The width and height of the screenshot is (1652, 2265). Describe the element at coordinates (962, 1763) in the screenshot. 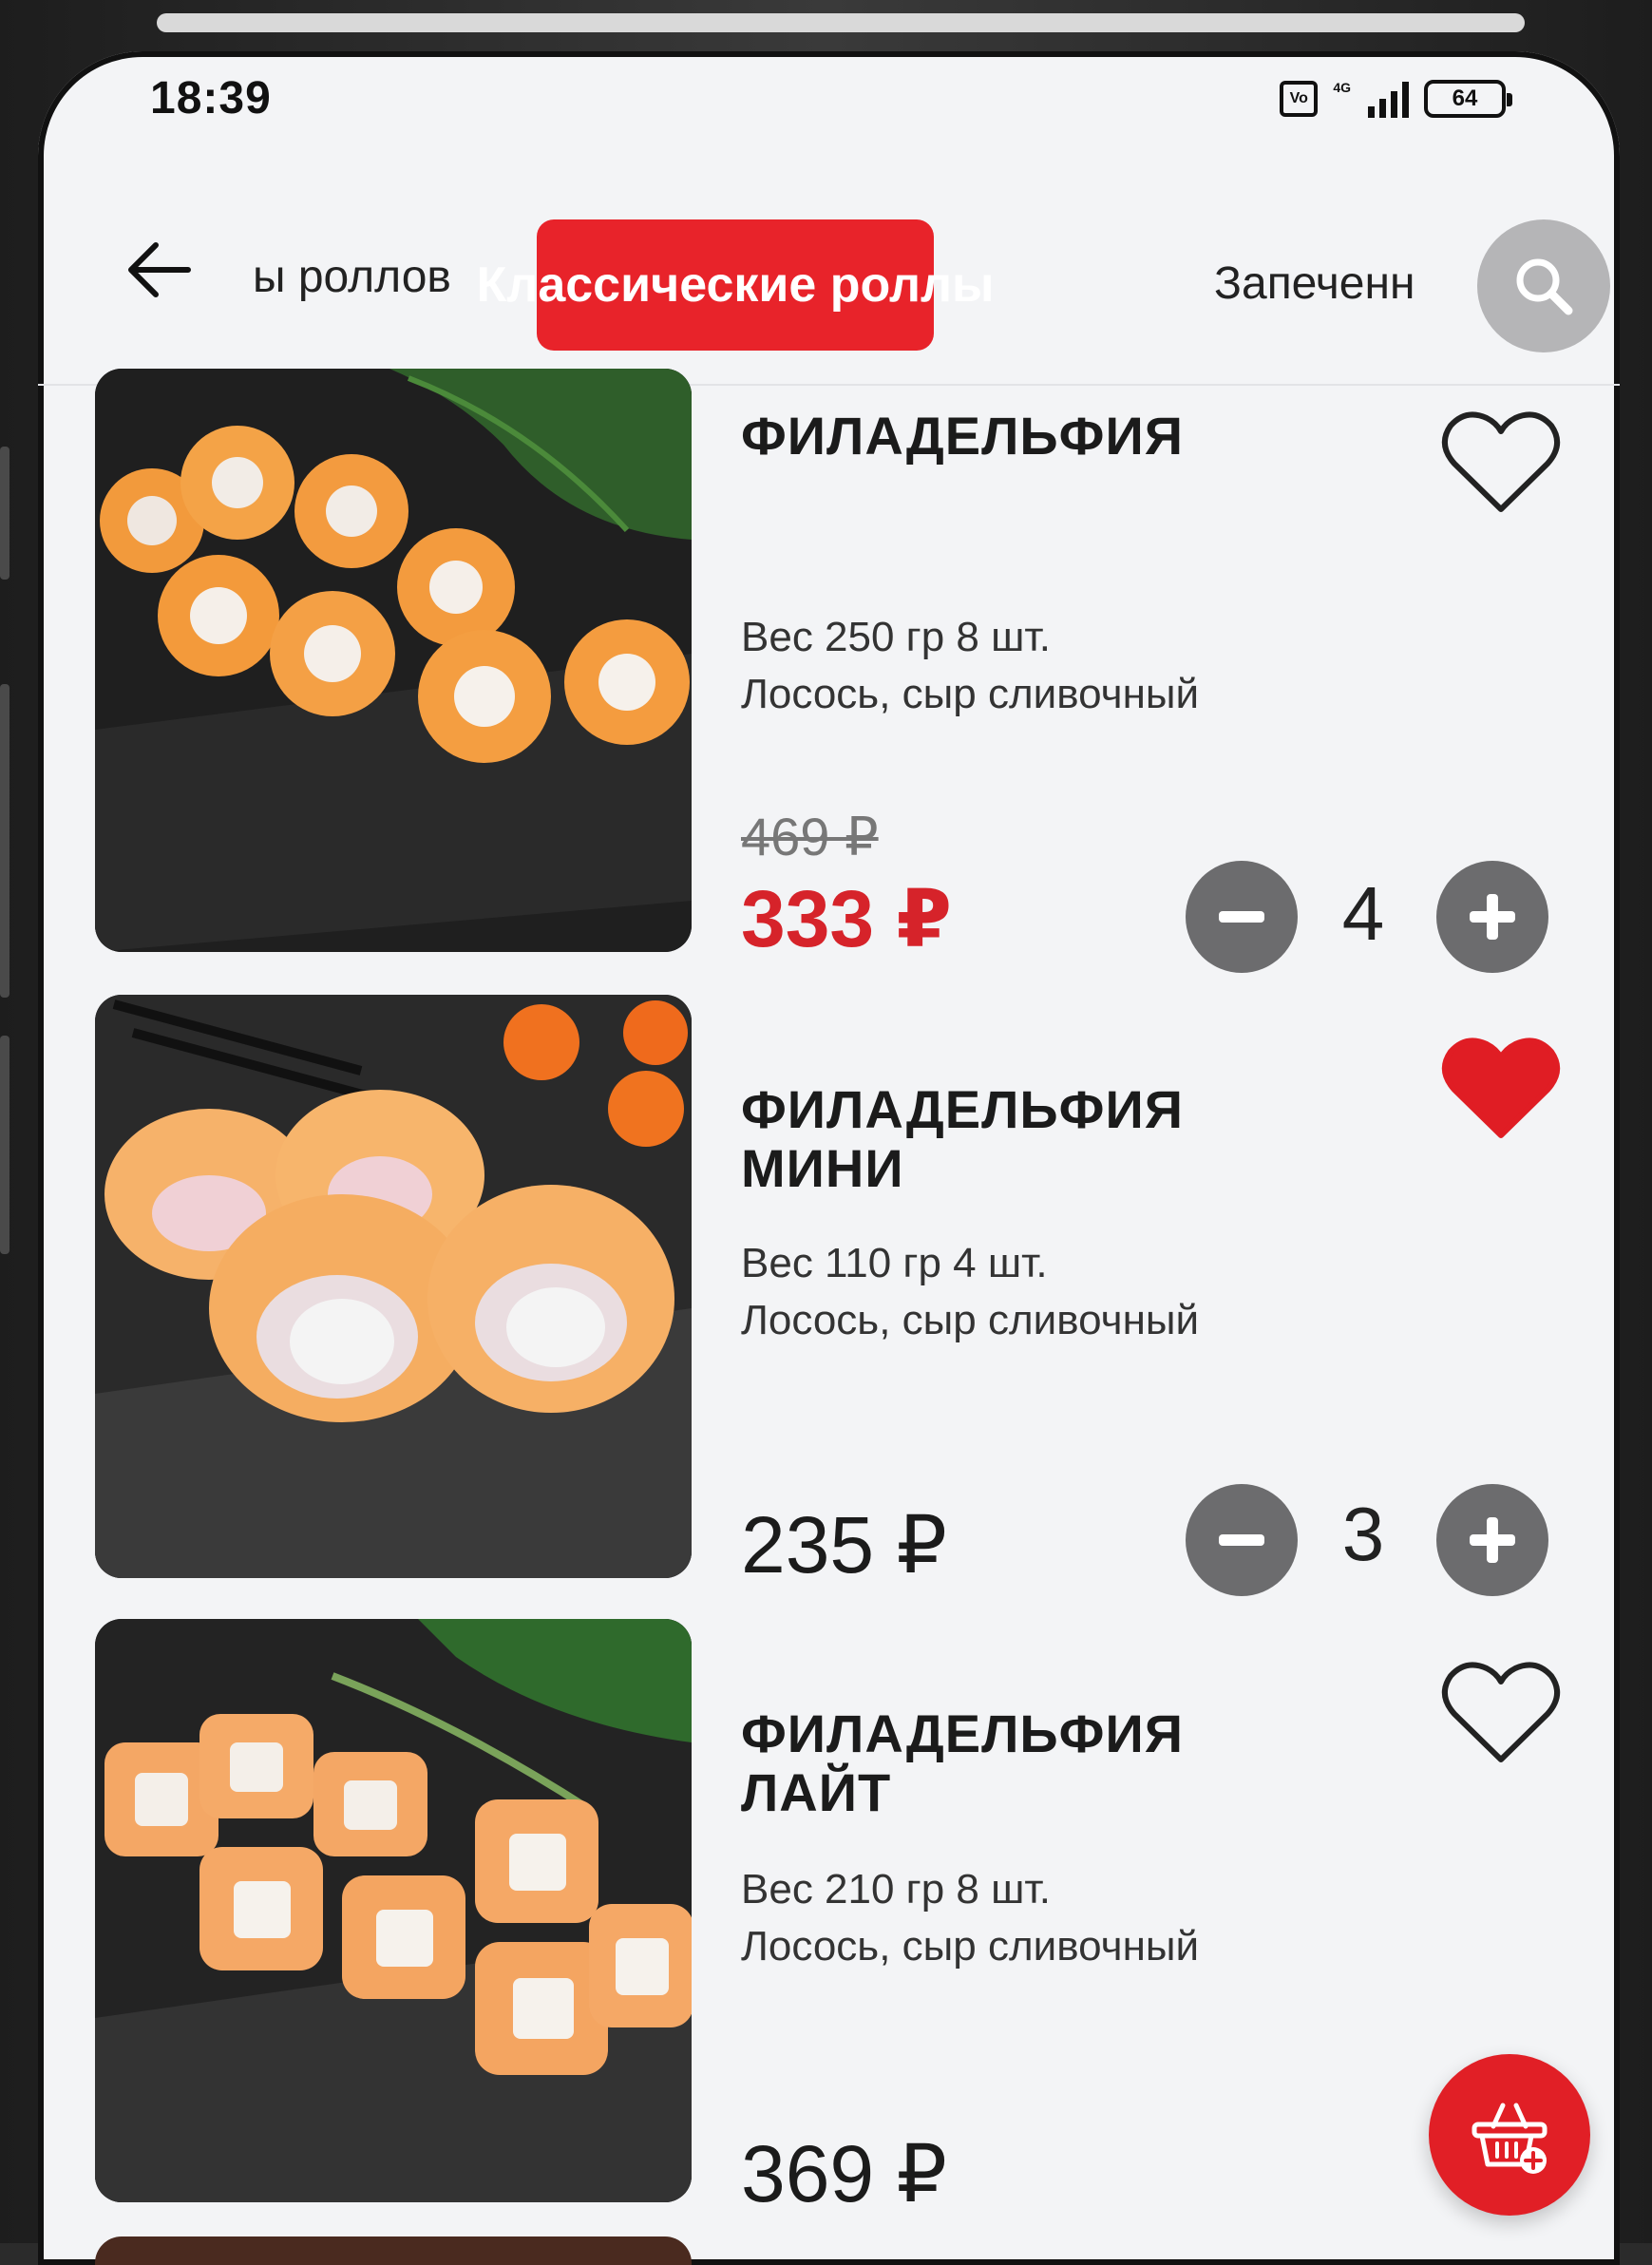

I see `product-title: ФИЛАДЕЛЬФИЯ ЛАЙТ` at that location.